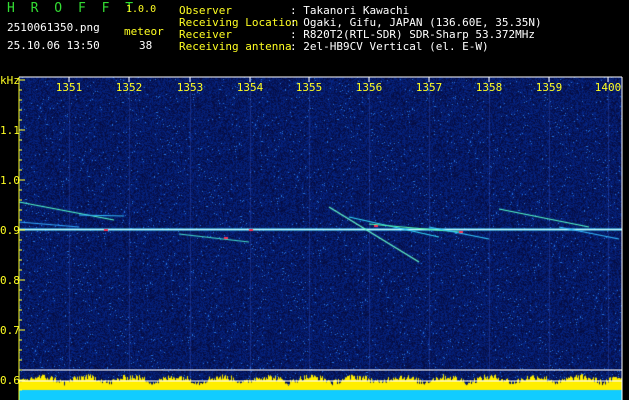  I want to click on x-tick-label: 1359, so click(549, 87).